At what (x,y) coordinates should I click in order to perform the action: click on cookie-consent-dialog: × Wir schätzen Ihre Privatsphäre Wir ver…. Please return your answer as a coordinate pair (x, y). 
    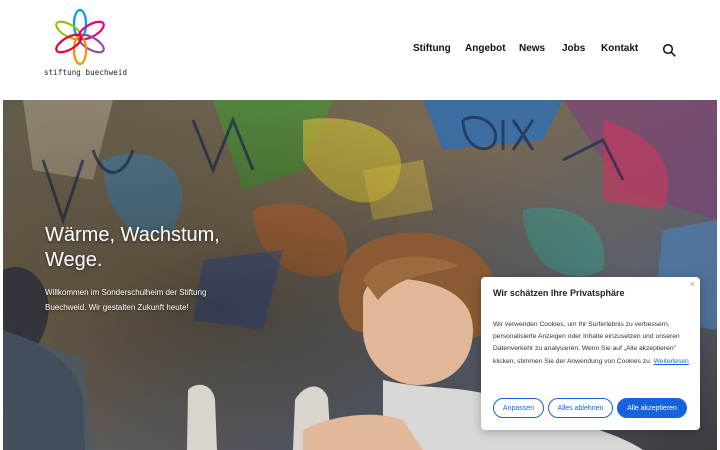
    Looking at the image, I should click on (590, 353).